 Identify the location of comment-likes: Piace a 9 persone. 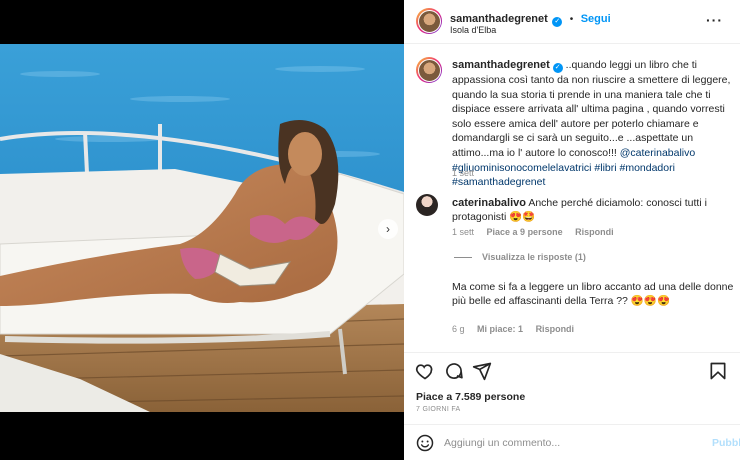
(525, 232).